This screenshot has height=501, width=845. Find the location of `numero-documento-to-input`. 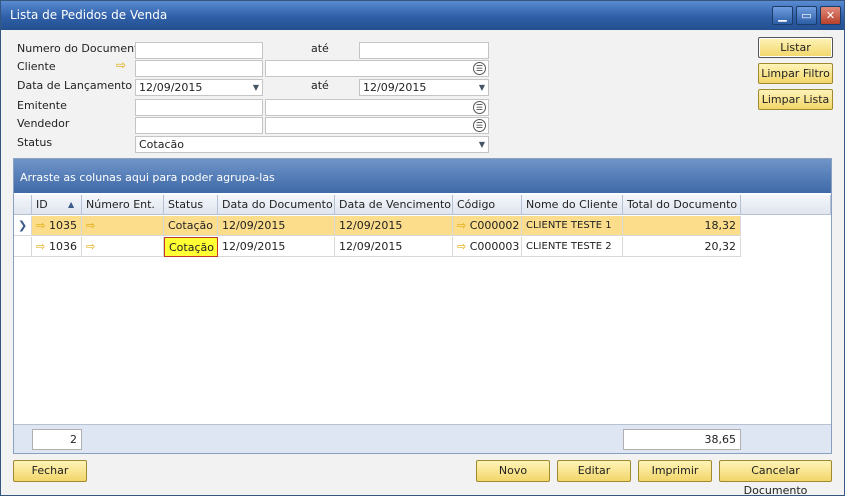

numero-documento-to-input is located at coordinates (424, 50).